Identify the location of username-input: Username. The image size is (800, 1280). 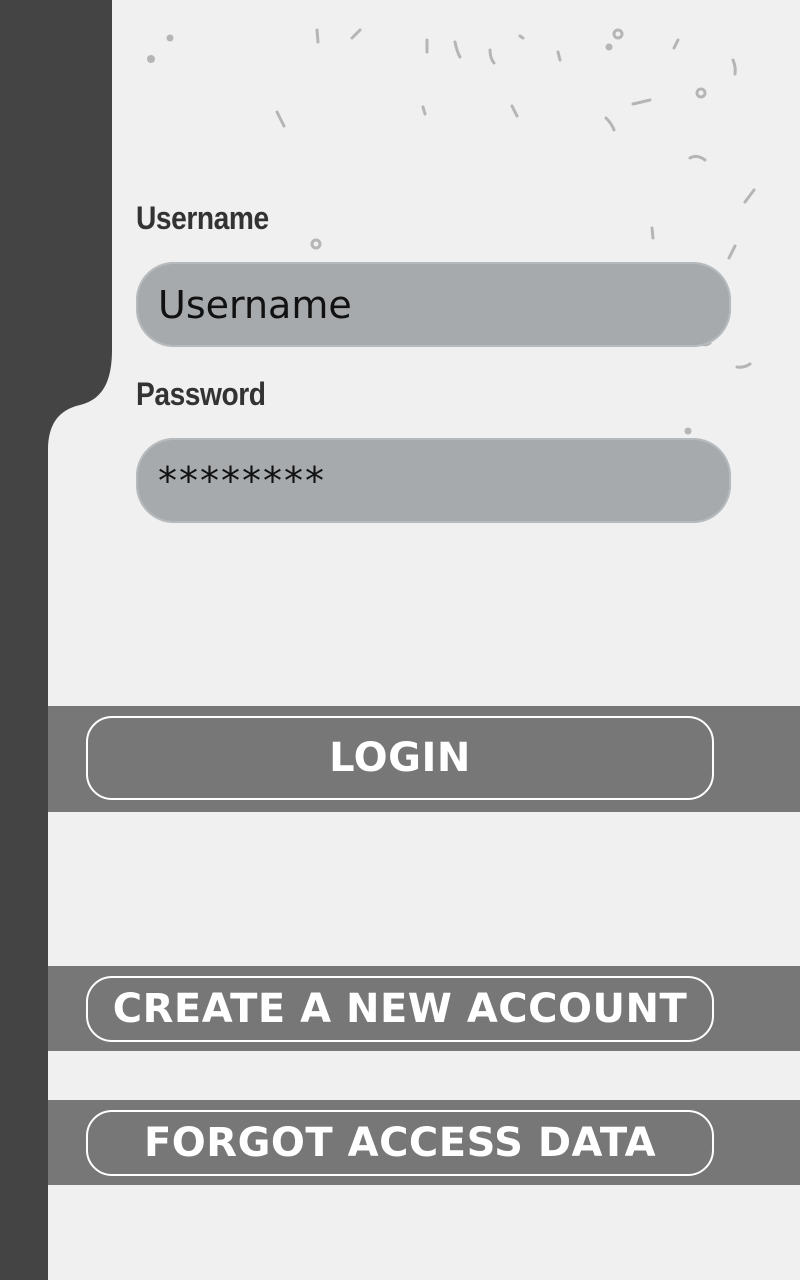
(433, 304).